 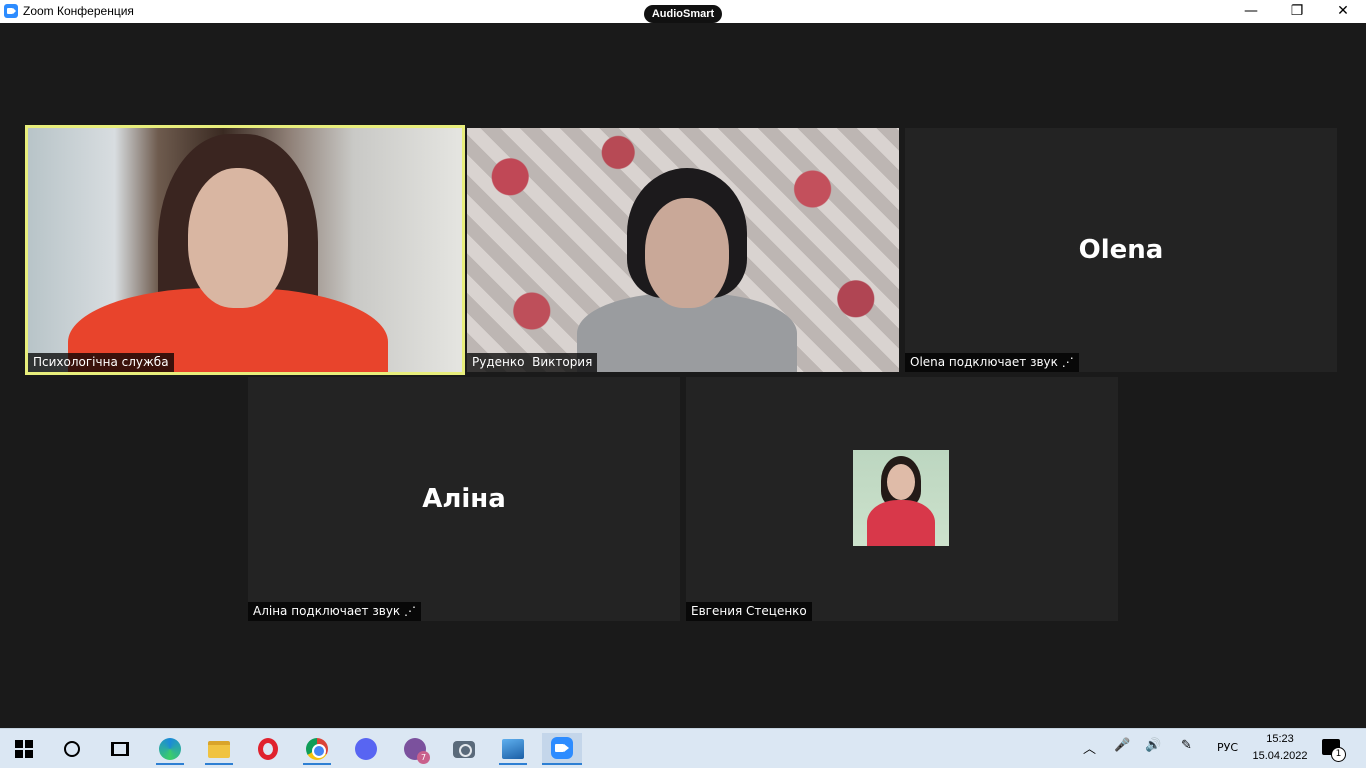 What do you see at coordinates (78, 11) in the screenshot?
I see `window-title: Zoom Конференция` at bounding box center [78, 11].